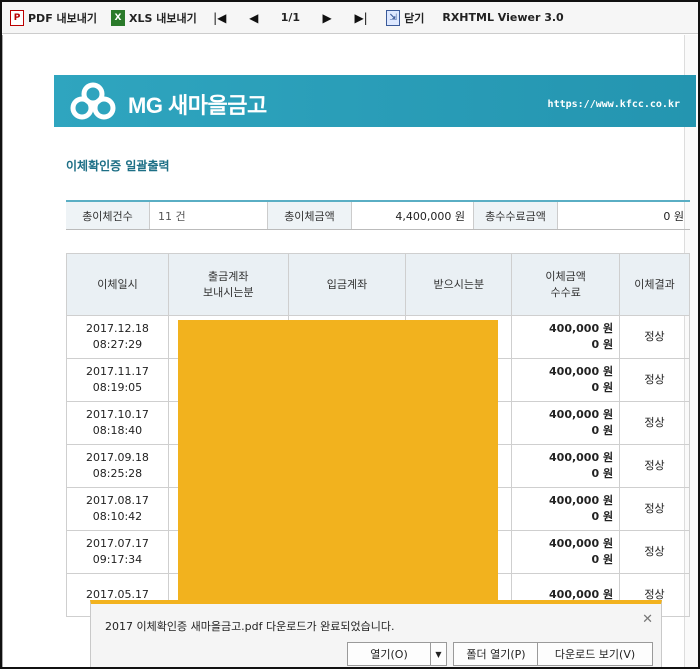  What do you see at coordinates (118, 166) in the screenshot?
I see `report-title: 이체확인증 일괄출력` at bounding box center [118, 166].